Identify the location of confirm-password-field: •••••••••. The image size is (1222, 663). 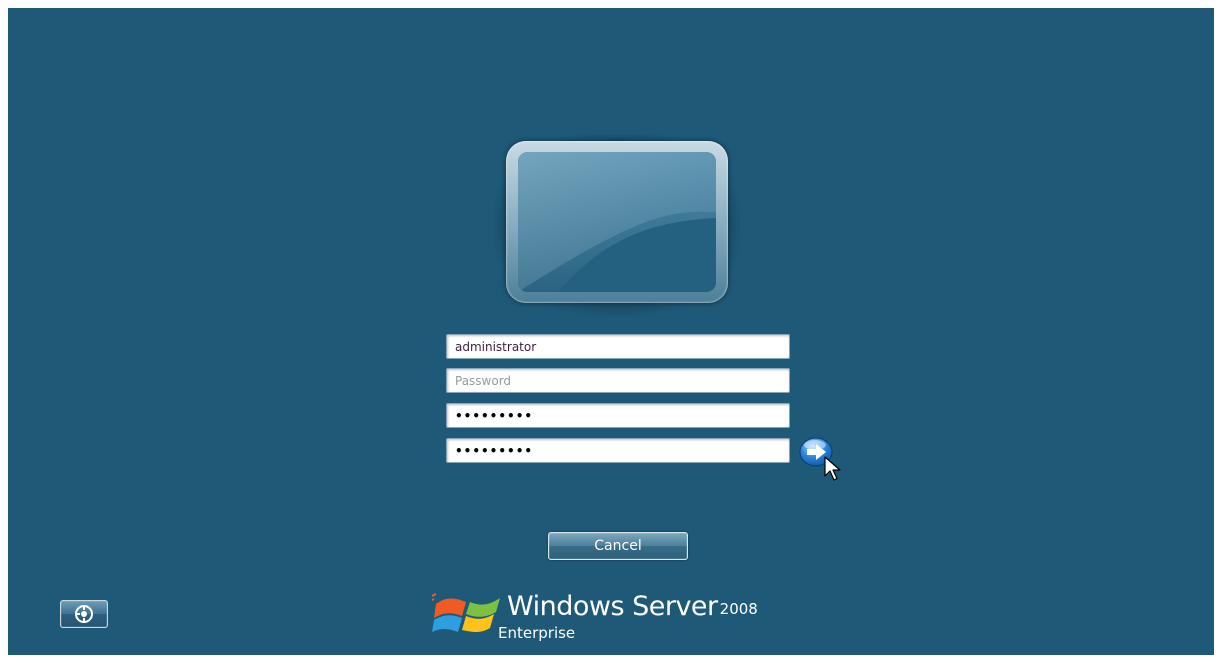
(618, 450).